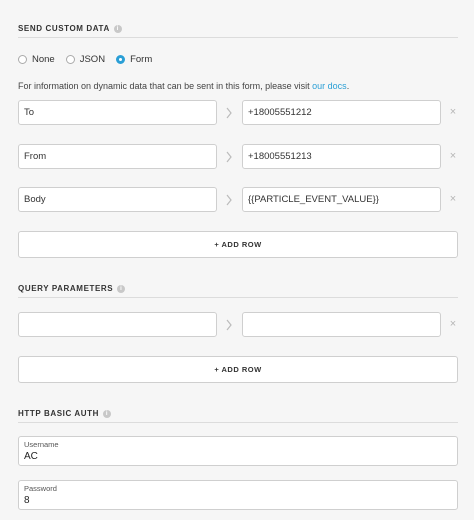  What do you see at coordinates (238, 244) in the screenshot?
I see `add-form-row-button: + ADD ROW` at bounding box center [238, 244].